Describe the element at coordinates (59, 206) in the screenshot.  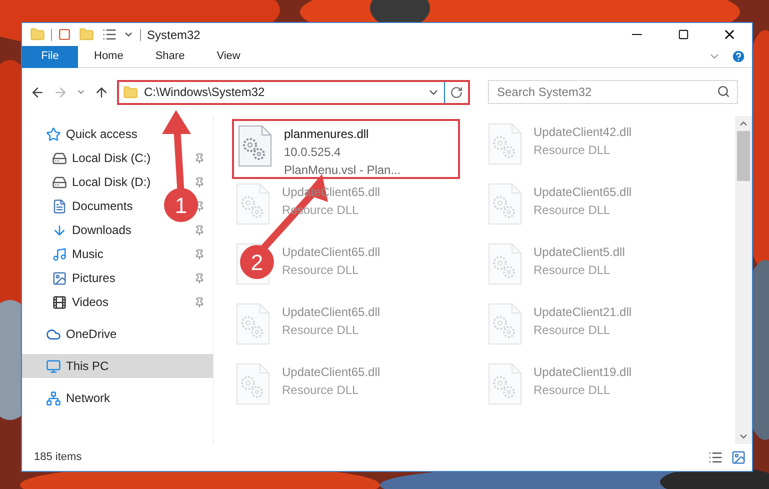
I see `document-icon` at that location.